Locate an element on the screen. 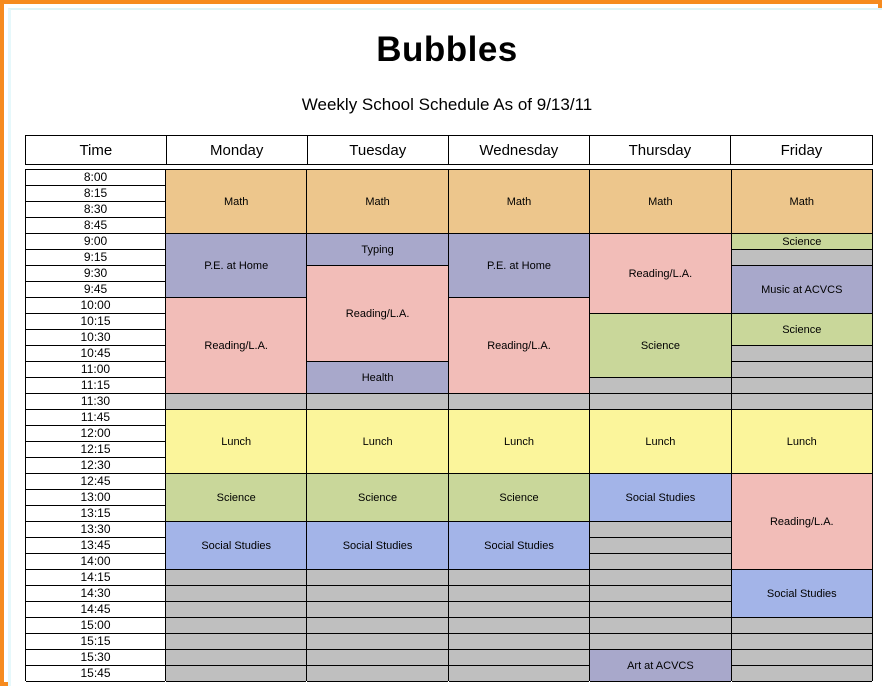  time-slot-label: 9:45 is located at coordinates (95, 290).